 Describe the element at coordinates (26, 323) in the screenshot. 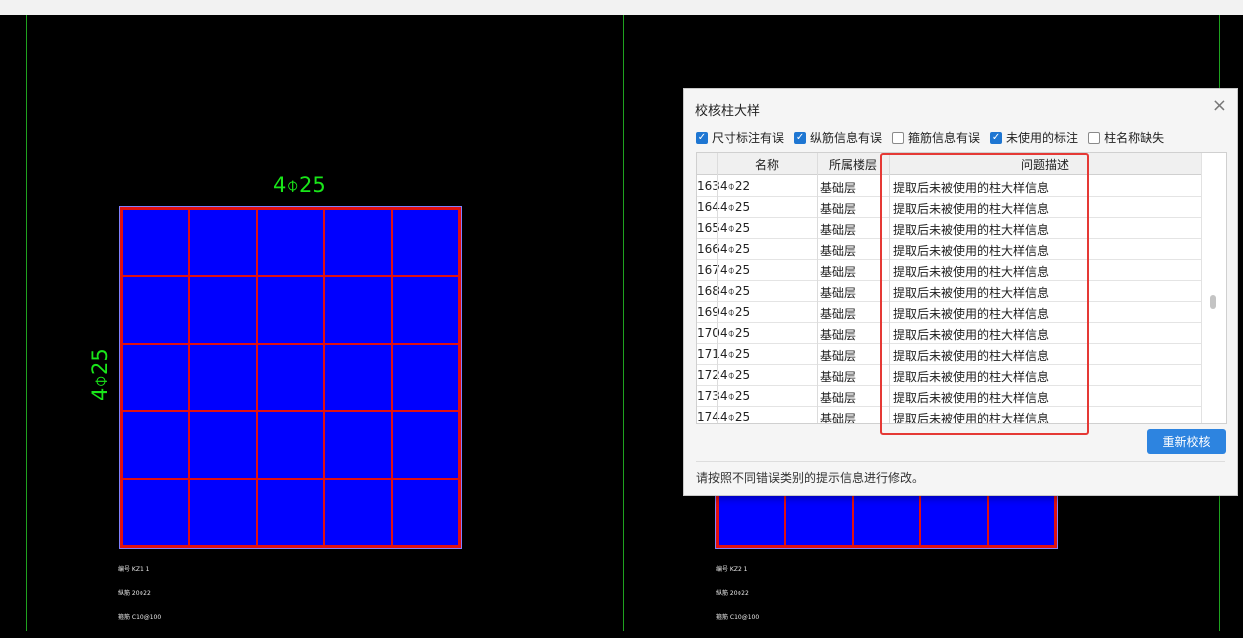

I see `axis-line` at that location.